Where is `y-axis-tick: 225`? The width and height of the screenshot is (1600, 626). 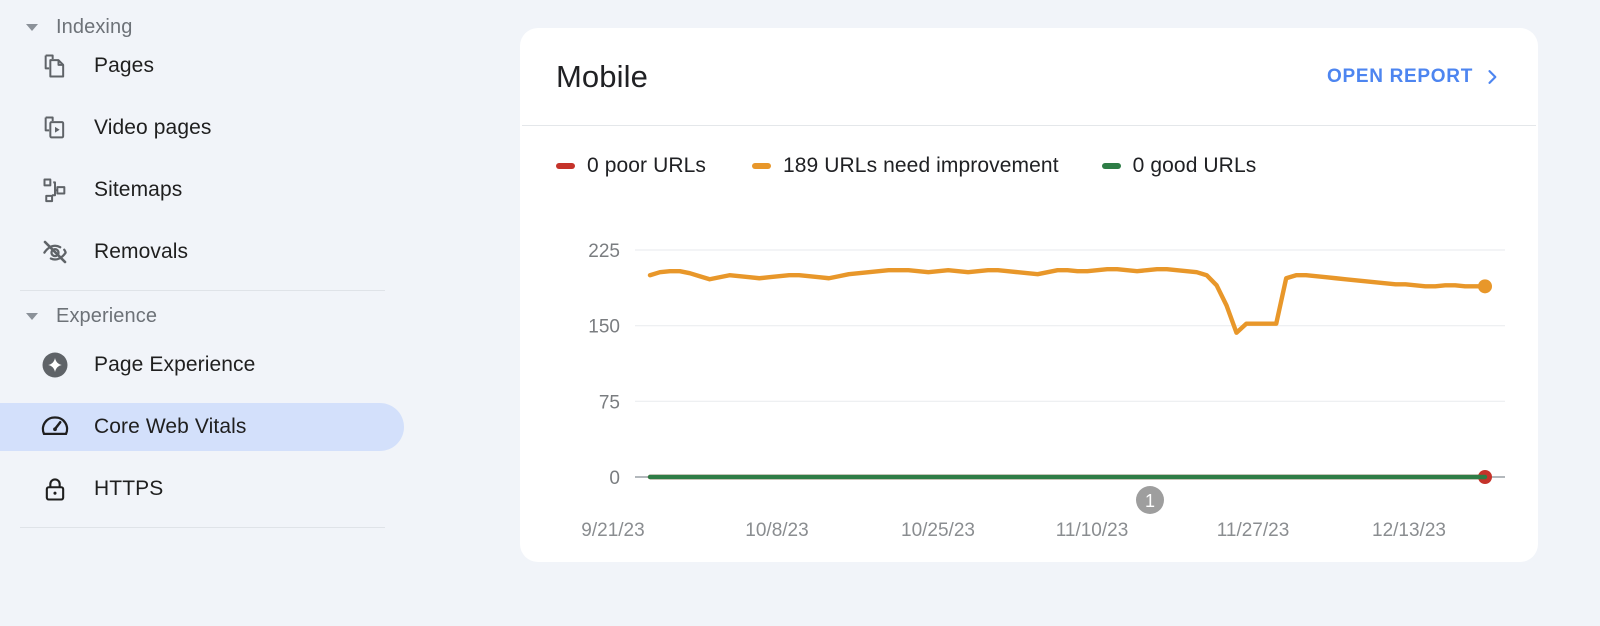
y-axis-tick: 225 is located at coordinates (604, 251).